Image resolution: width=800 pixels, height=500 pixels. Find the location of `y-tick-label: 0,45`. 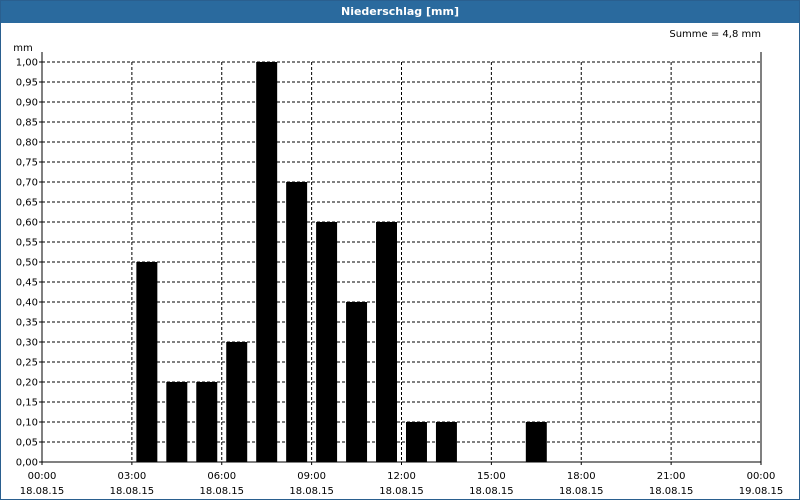

y-tick-label: 0,45 is located at coordinates (27, 283).